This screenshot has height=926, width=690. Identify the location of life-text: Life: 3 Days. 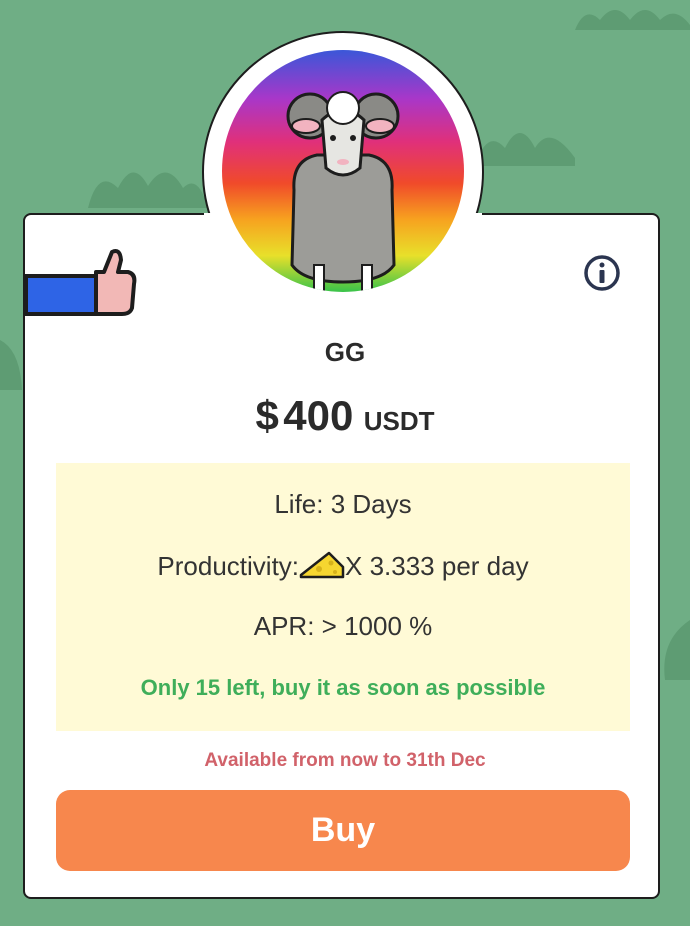
(343, 504).